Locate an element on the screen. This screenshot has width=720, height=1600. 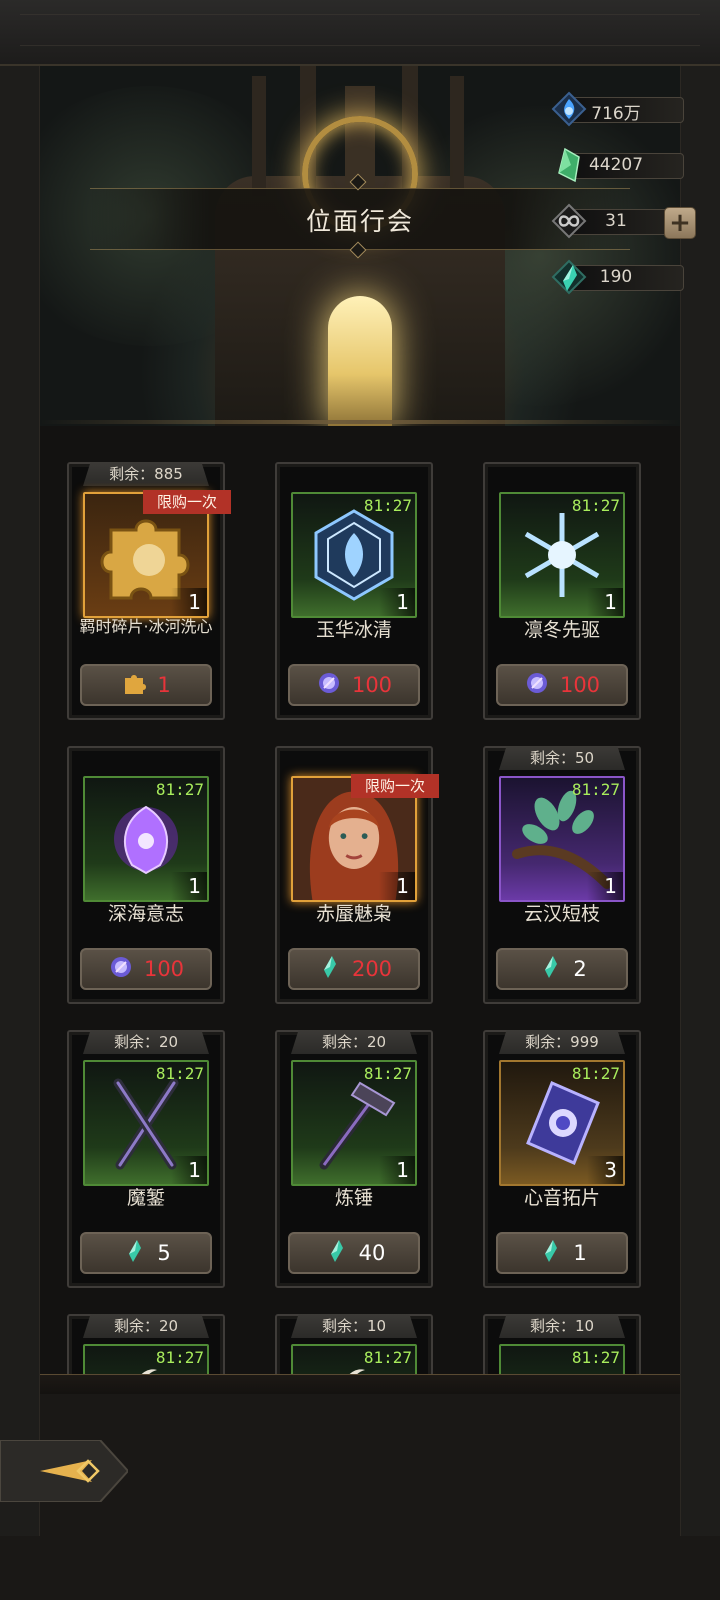
item-name: 赤蜃魅枭 is located at coordinates (353, 914).